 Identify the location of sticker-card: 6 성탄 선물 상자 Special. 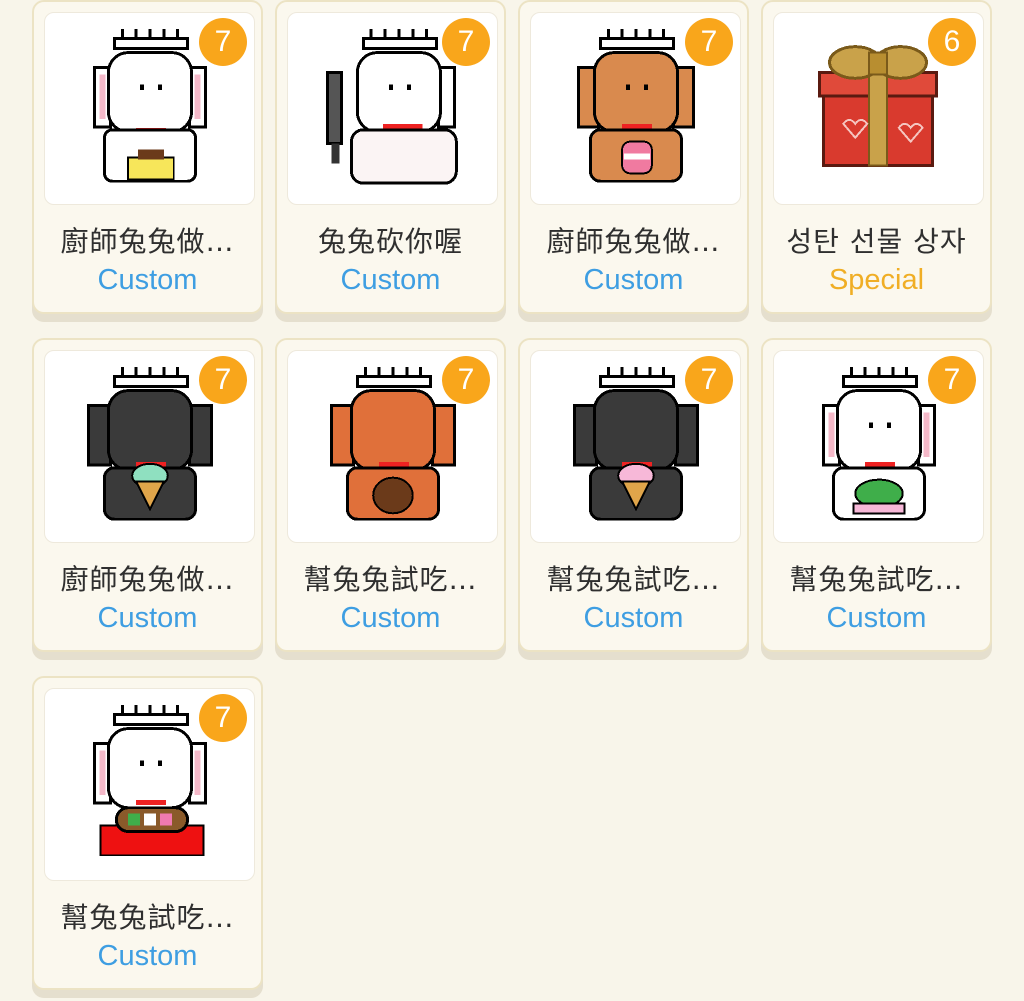
(876, 157).